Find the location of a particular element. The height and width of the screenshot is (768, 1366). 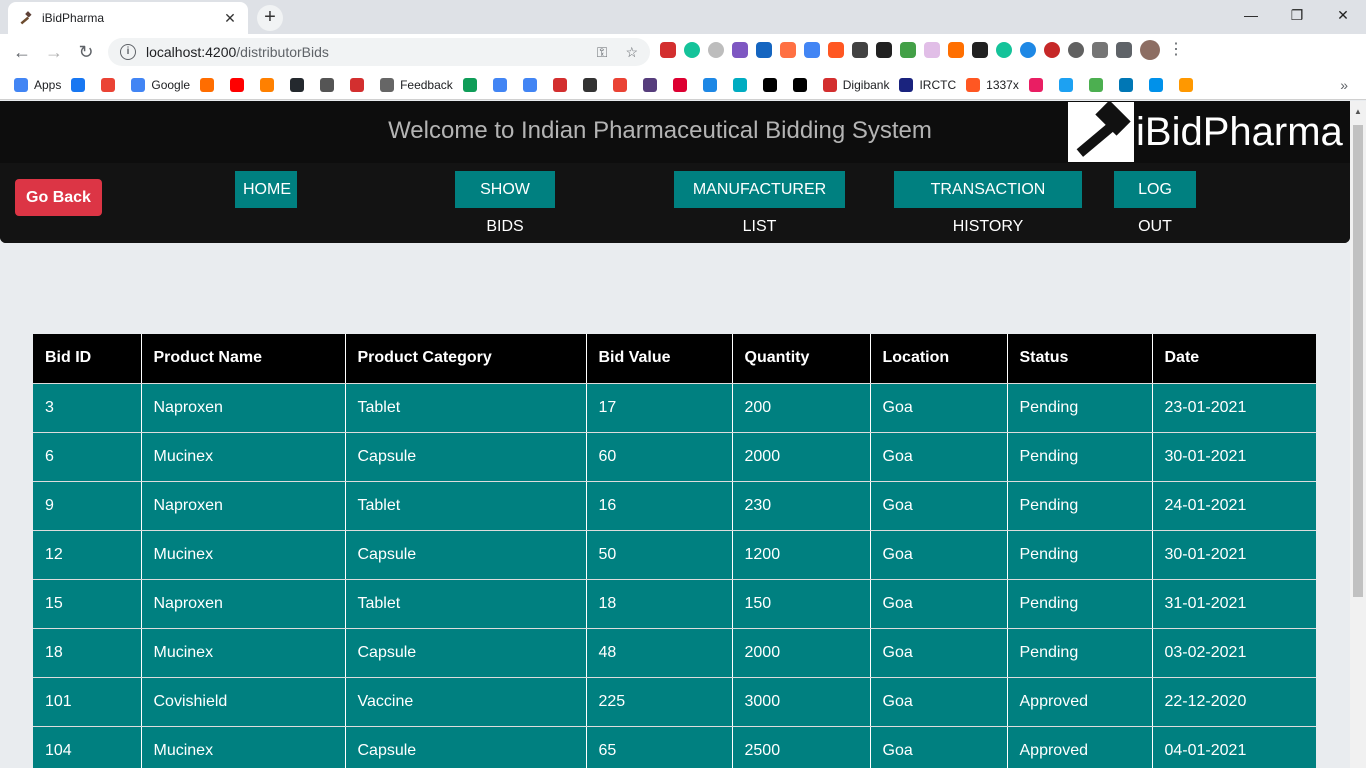

table-cell: 2500 is located at coordinates (801, 747).